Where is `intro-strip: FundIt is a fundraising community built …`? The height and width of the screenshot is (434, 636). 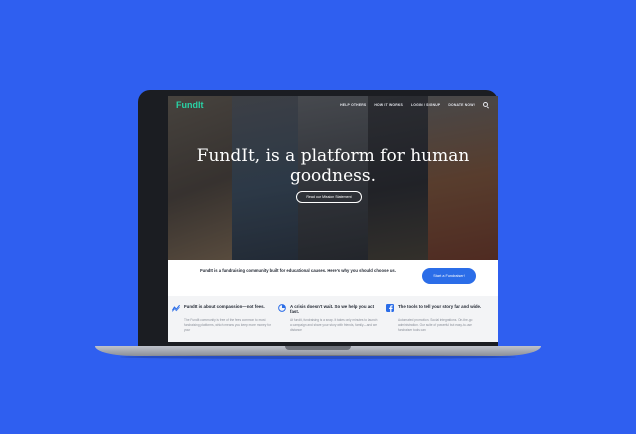 intro-strip: FundIt is a fundraising community built … is located at coordinates (333, 278).